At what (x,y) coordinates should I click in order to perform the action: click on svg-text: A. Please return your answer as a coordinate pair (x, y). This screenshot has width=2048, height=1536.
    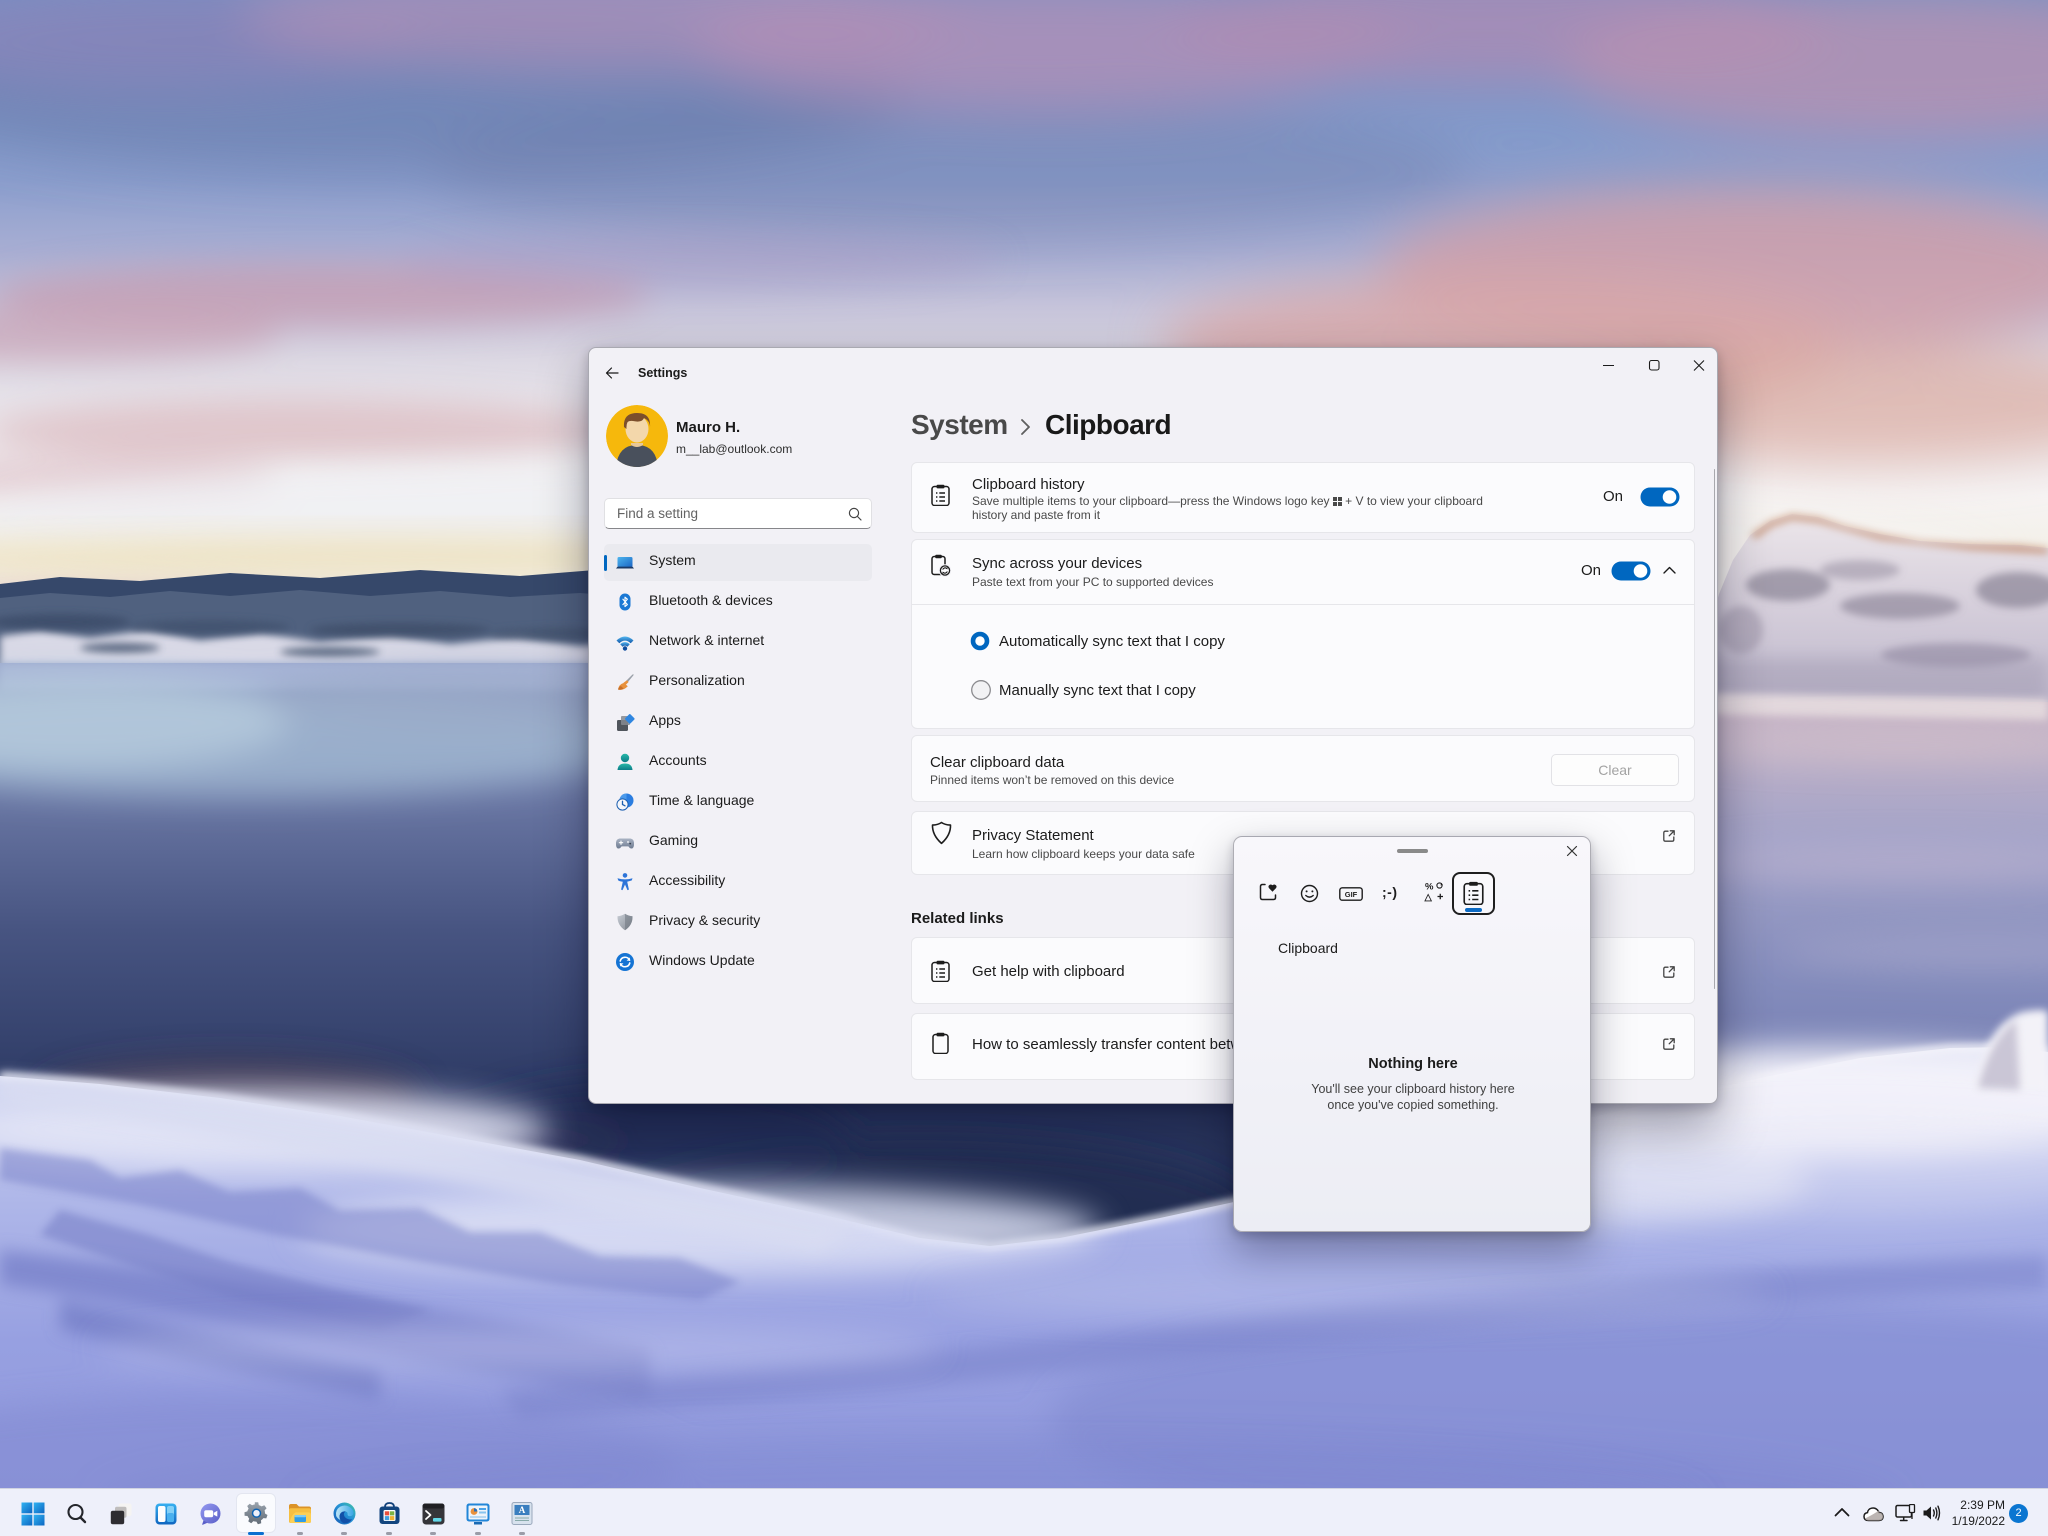
    Looking at the image, I should click on (522, 1510).